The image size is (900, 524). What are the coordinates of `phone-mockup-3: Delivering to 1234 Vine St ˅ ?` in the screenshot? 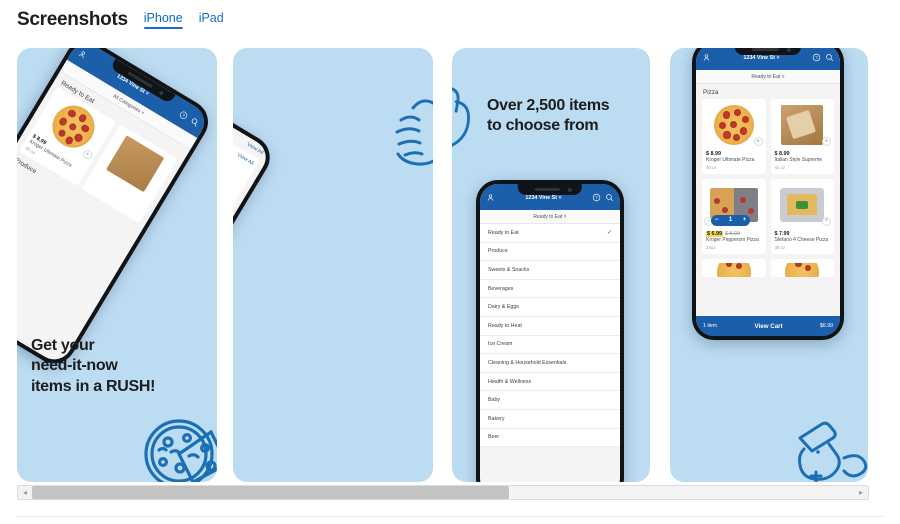 It's located at (550, 331).